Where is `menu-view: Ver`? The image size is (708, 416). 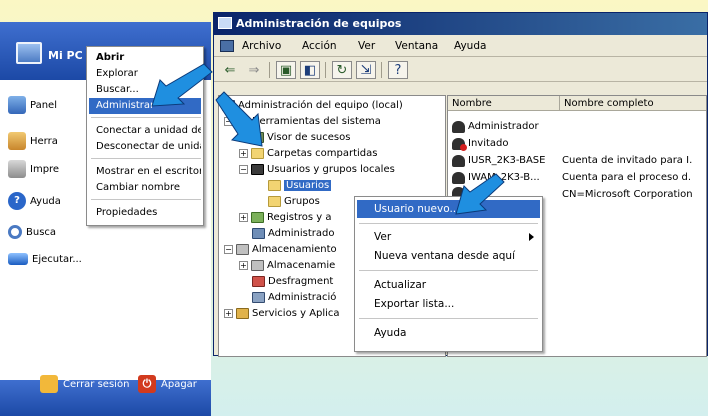
menu-view: Ver is located at coordinates (366, 46).